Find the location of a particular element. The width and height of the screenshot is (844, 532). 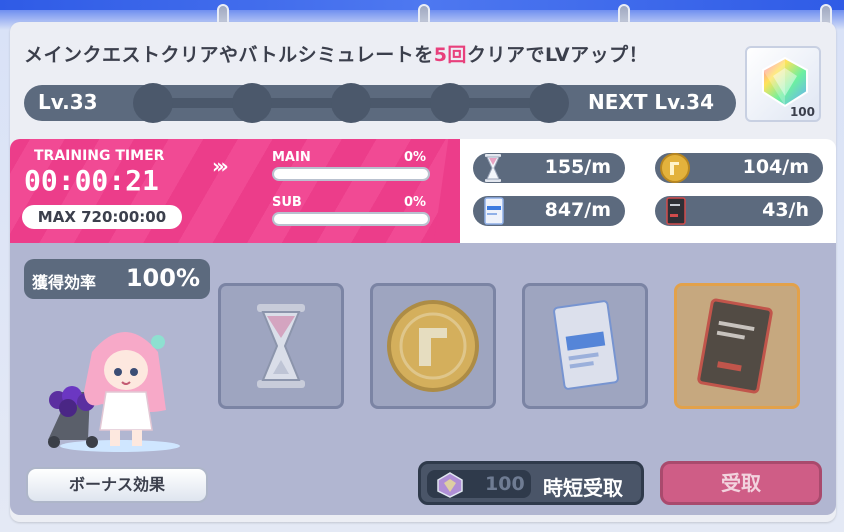

bonus-effect-button: ボーナス効果 is located at coordinates (117, 485).